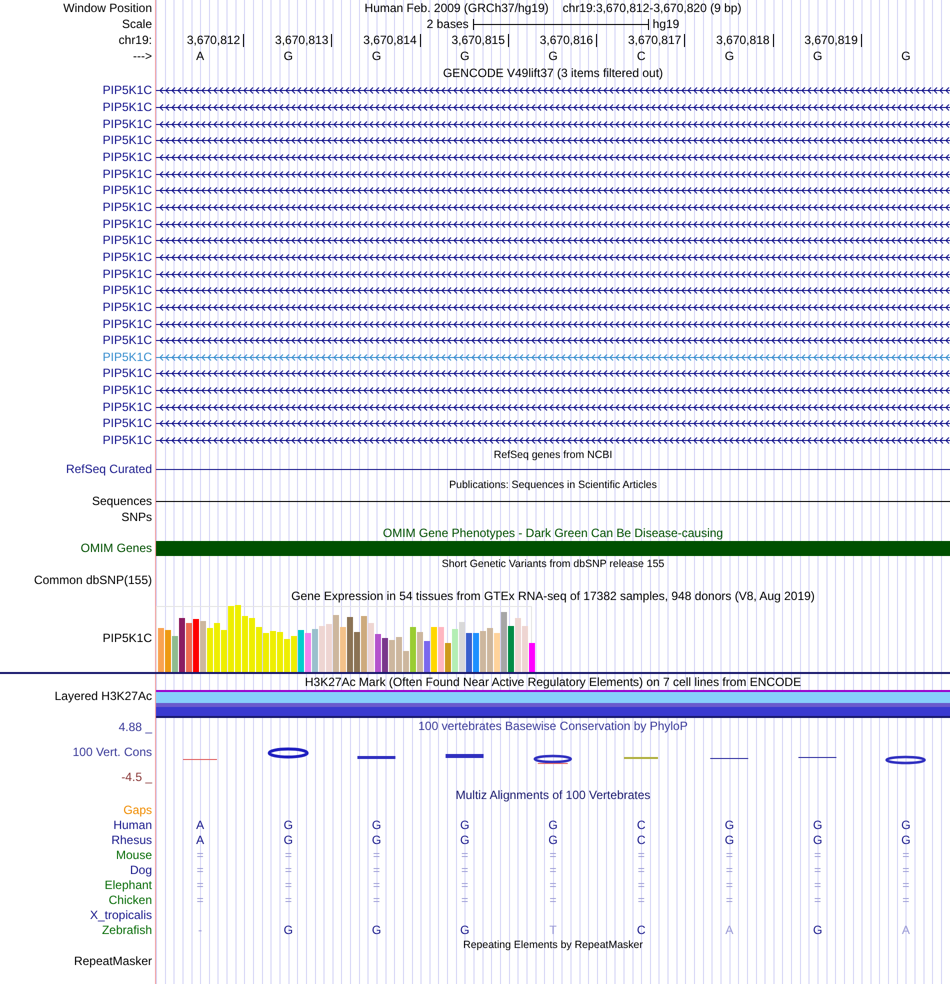  Describe the element at coordinates (666, 24) in the screenshot. I see `scale-assembly: hg19` at that location.